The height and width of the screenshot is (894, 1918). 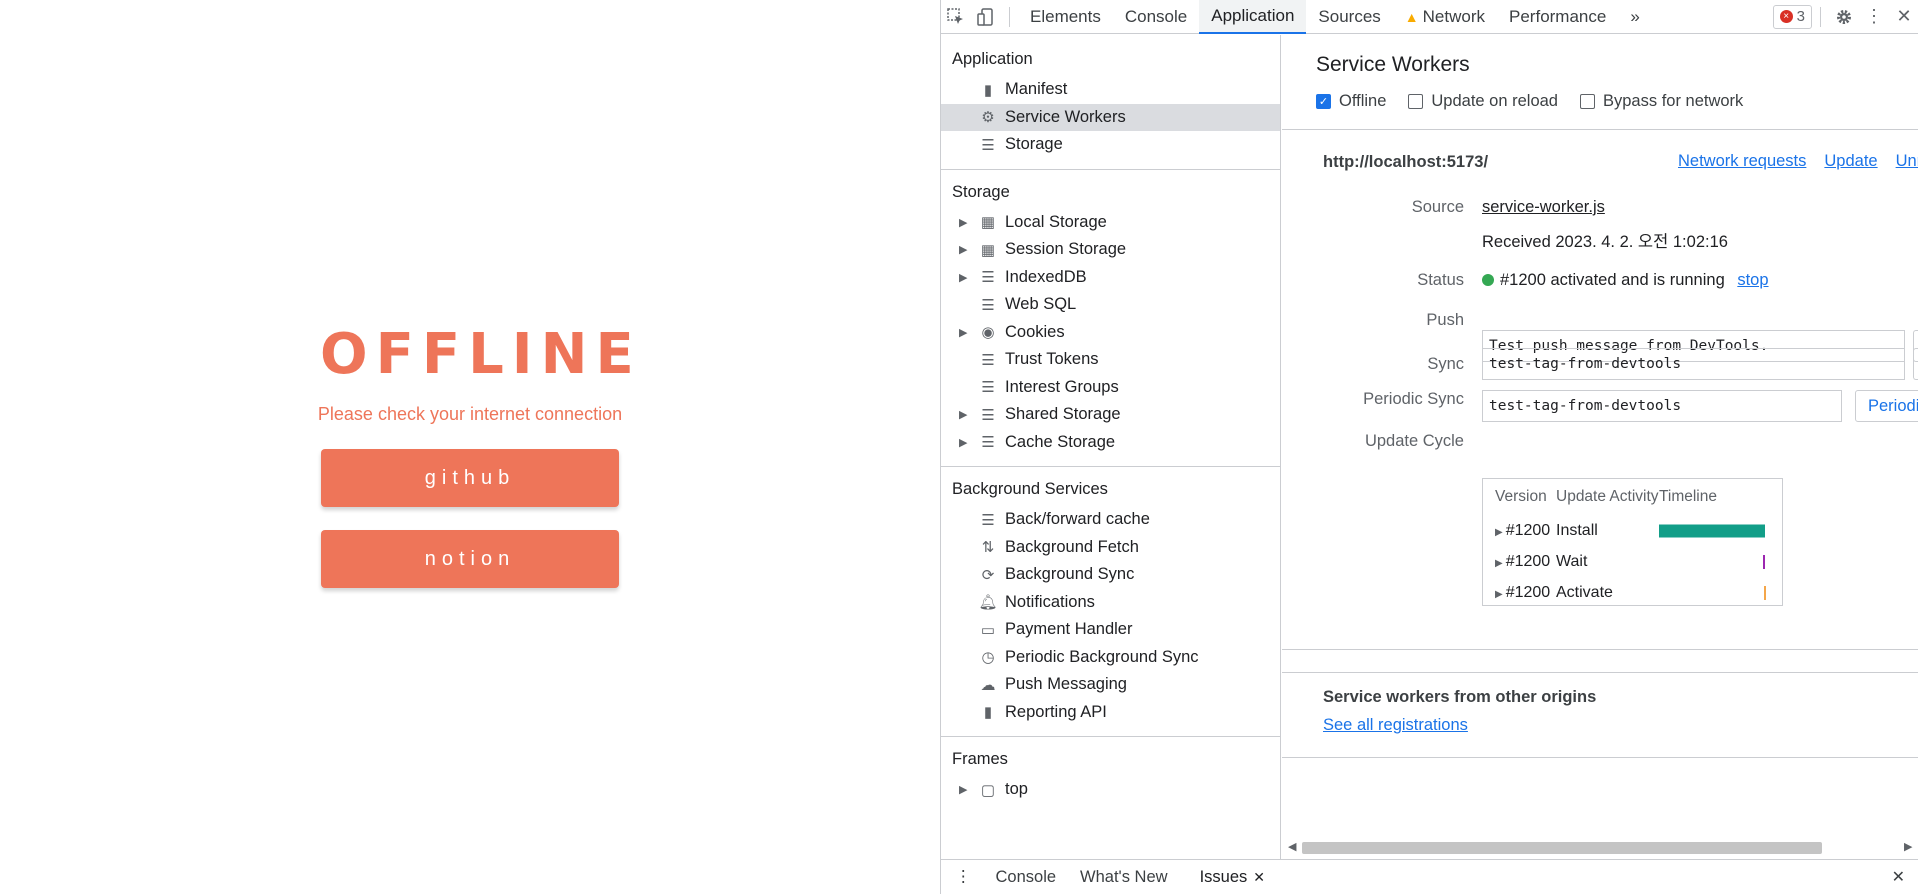 I want to click on more-tabs-button: », so click(x=1634, y=17).